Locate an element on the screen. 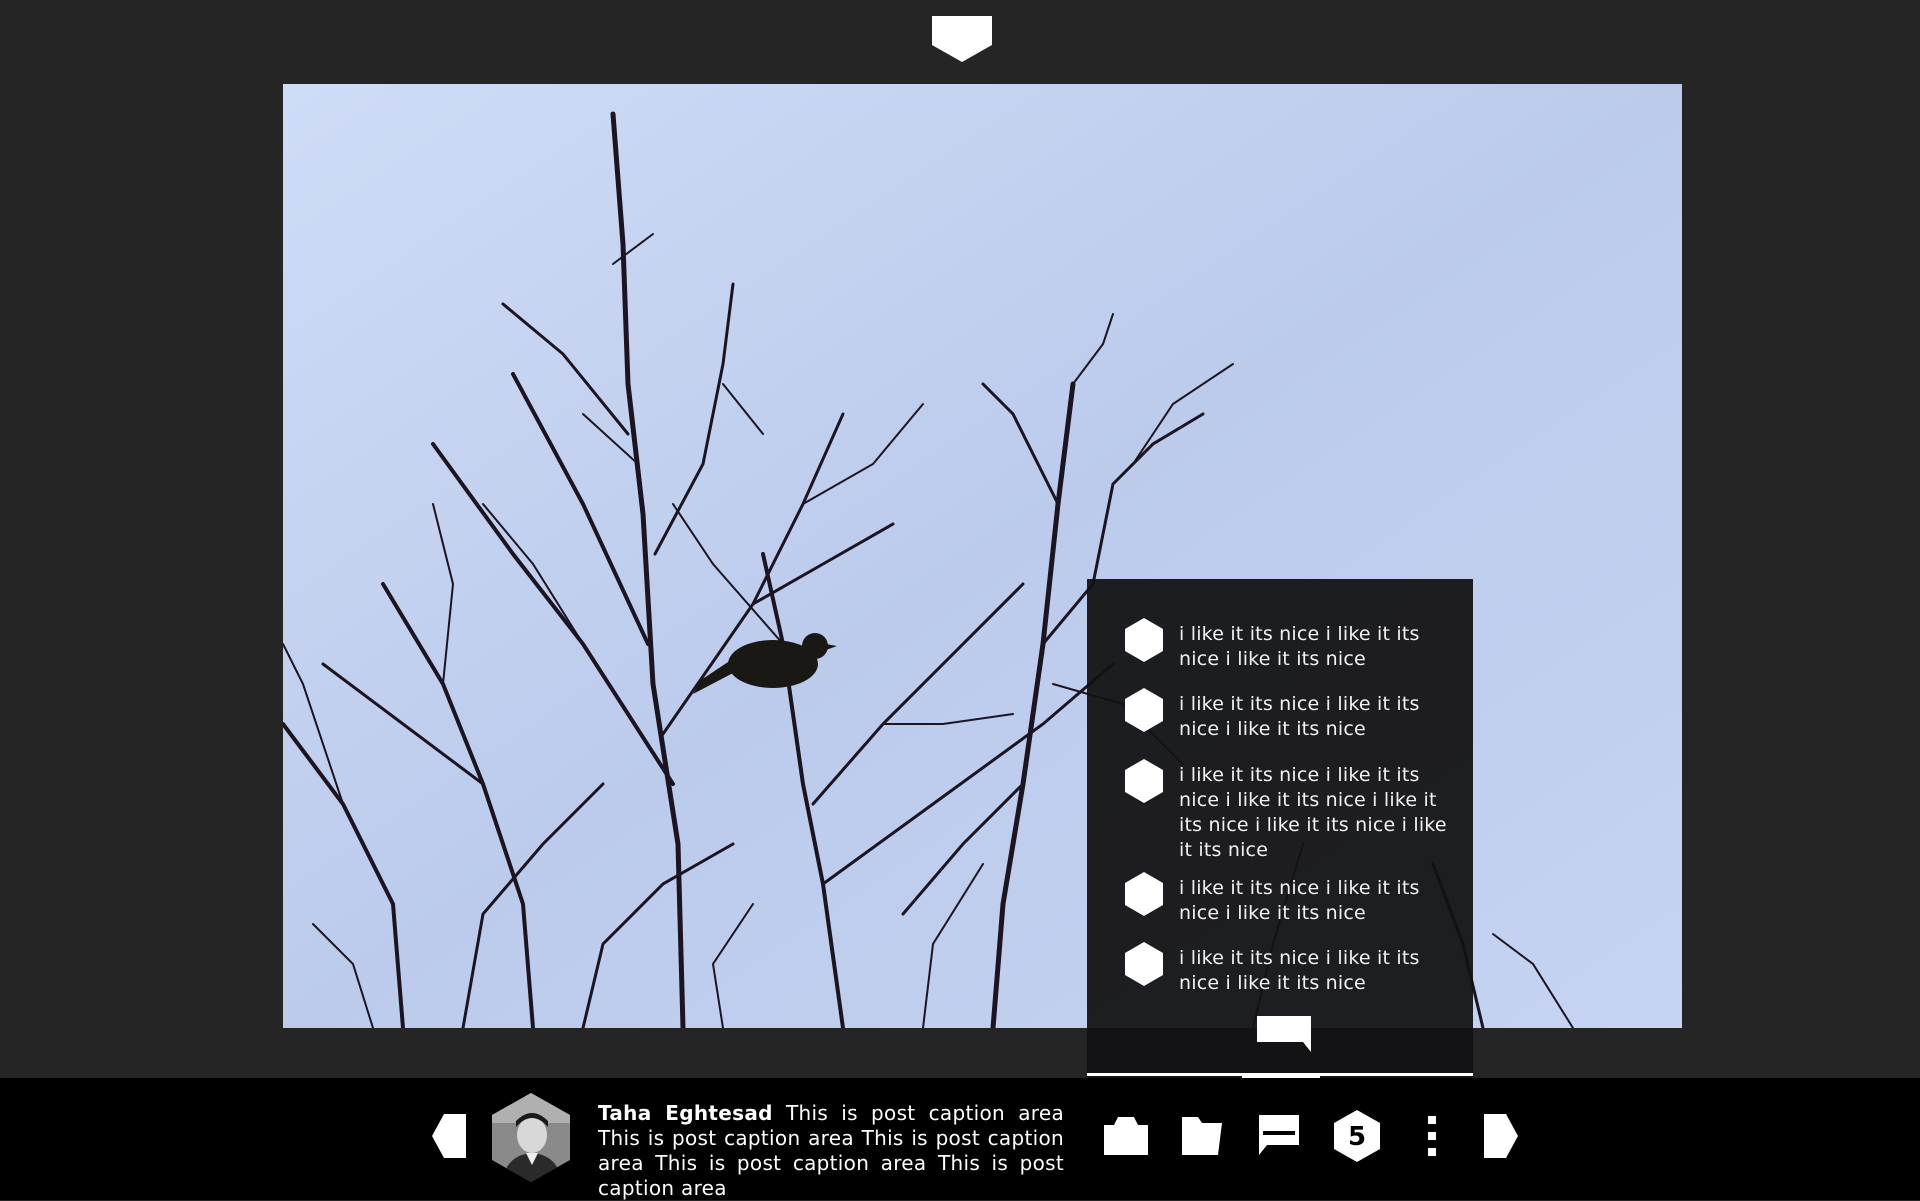 This screenshot has height=1201, width=1920. arrow-right-icon is located at coordinates (1501, 1136).